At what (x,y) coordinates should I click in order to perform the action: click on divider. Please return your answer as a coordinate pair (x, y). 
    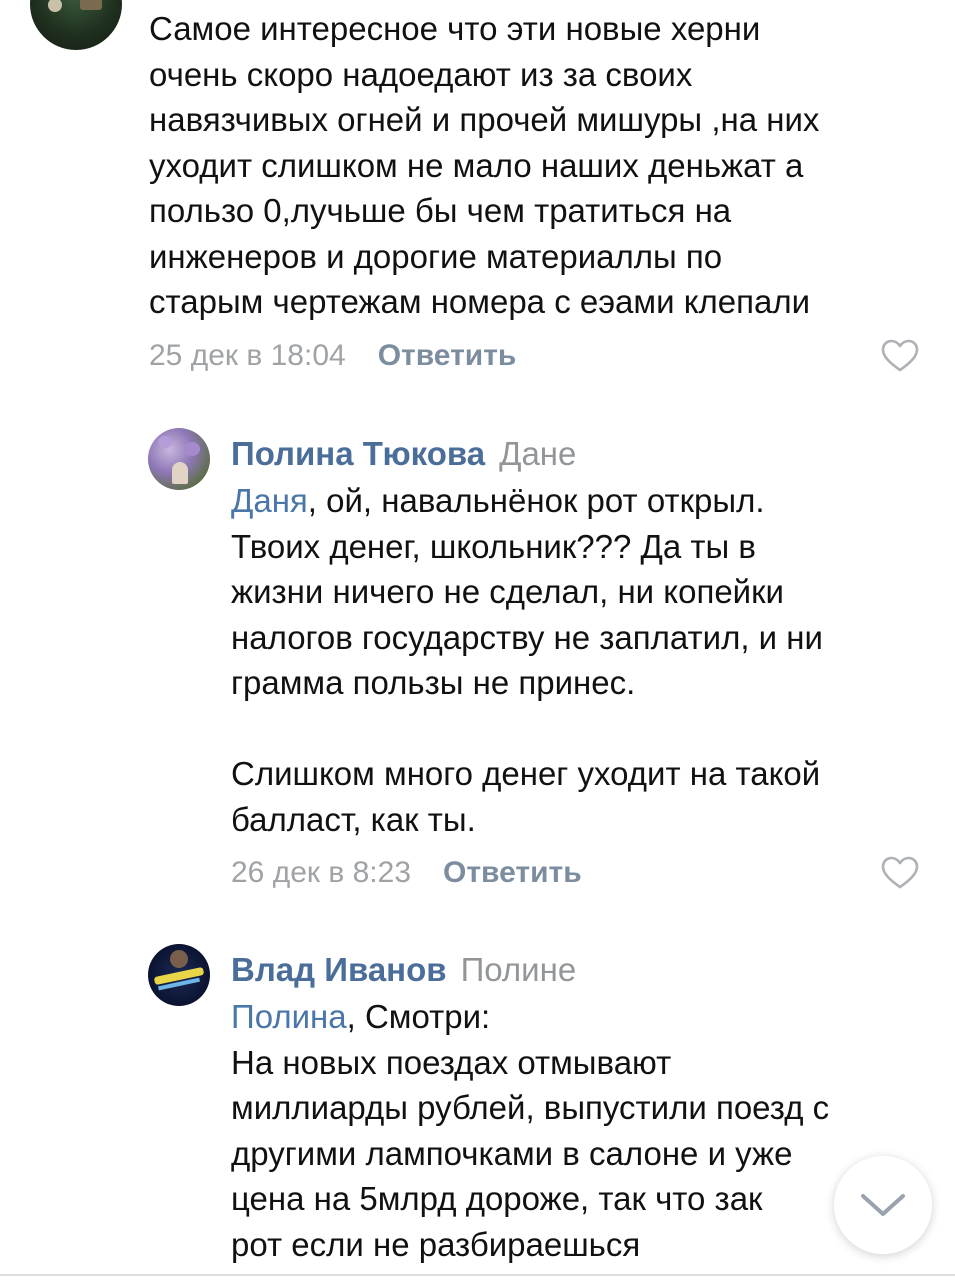
    Looking at the image, I should click on (477, 1275).